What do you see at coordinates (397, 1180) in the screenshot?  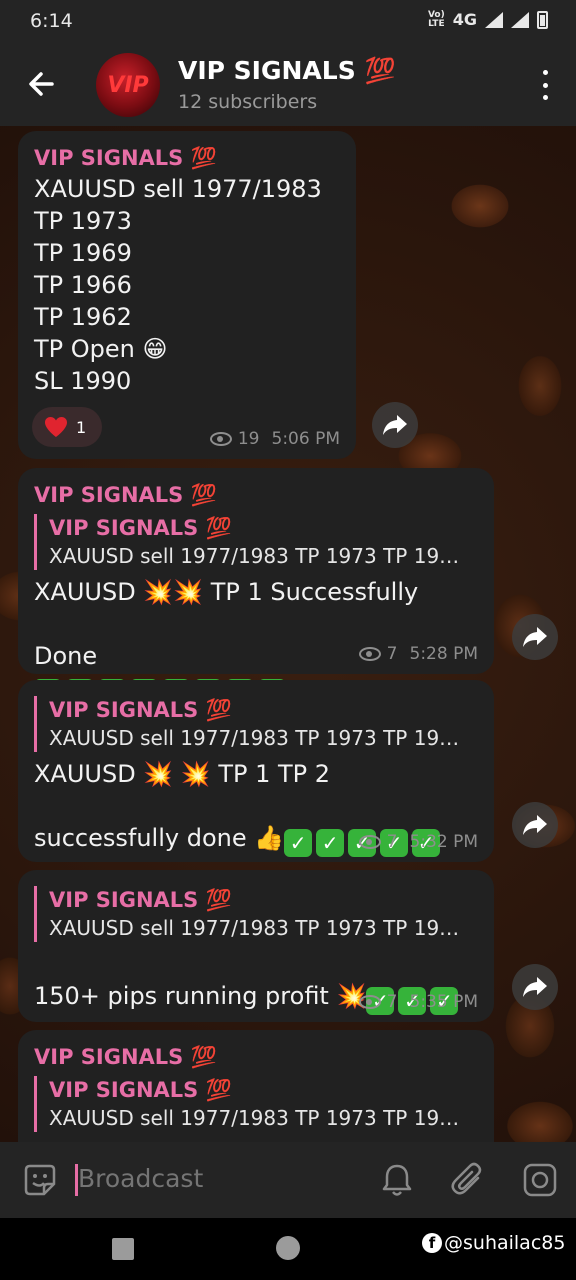 I see `bell-icon` at bounding box center [397, 1180].